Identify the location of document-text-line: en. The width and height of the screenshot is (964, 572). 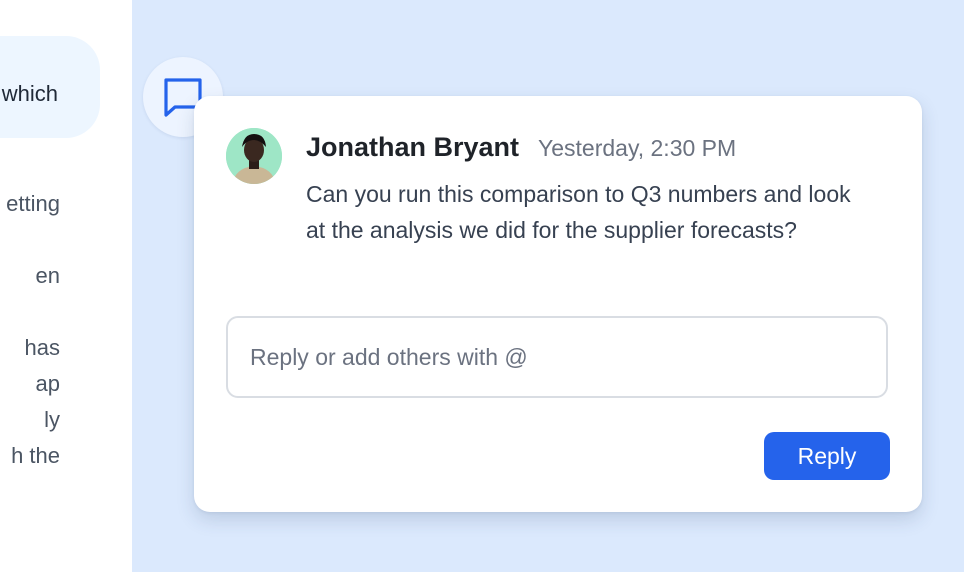
(47, 275).